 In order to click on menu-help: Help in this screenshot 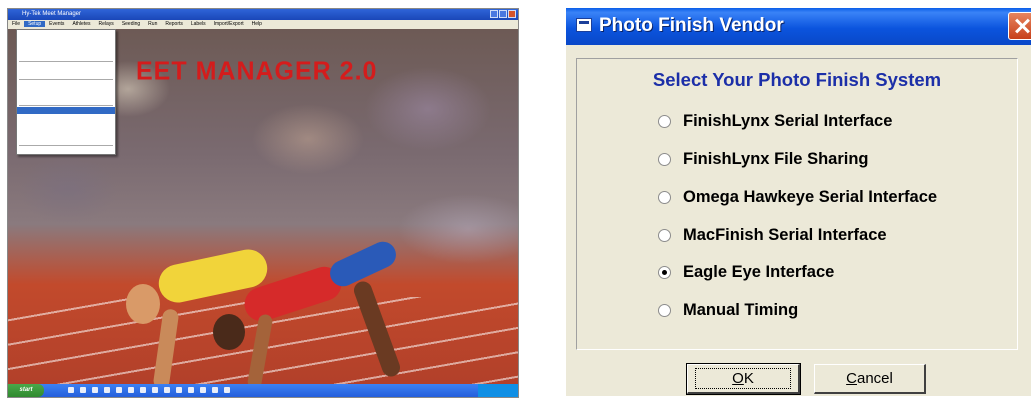, I will do `click(257, 24)`.